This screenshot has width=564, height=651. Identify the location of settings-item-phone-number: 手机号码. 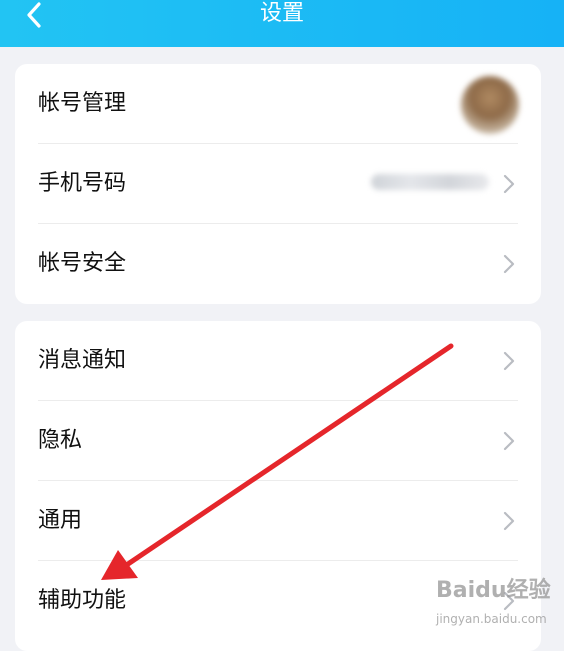
(278, 184).